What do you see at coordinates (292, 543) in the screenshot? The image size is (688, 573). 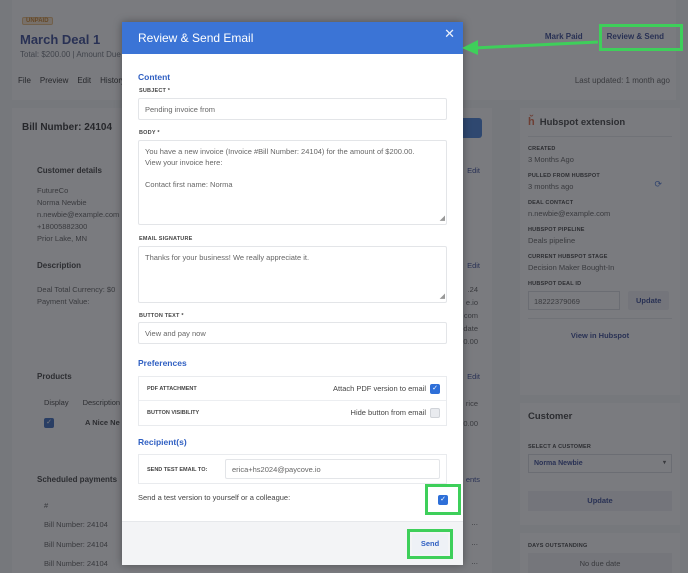 I see `modal-footer: Send` at bounding box center [292, 543].